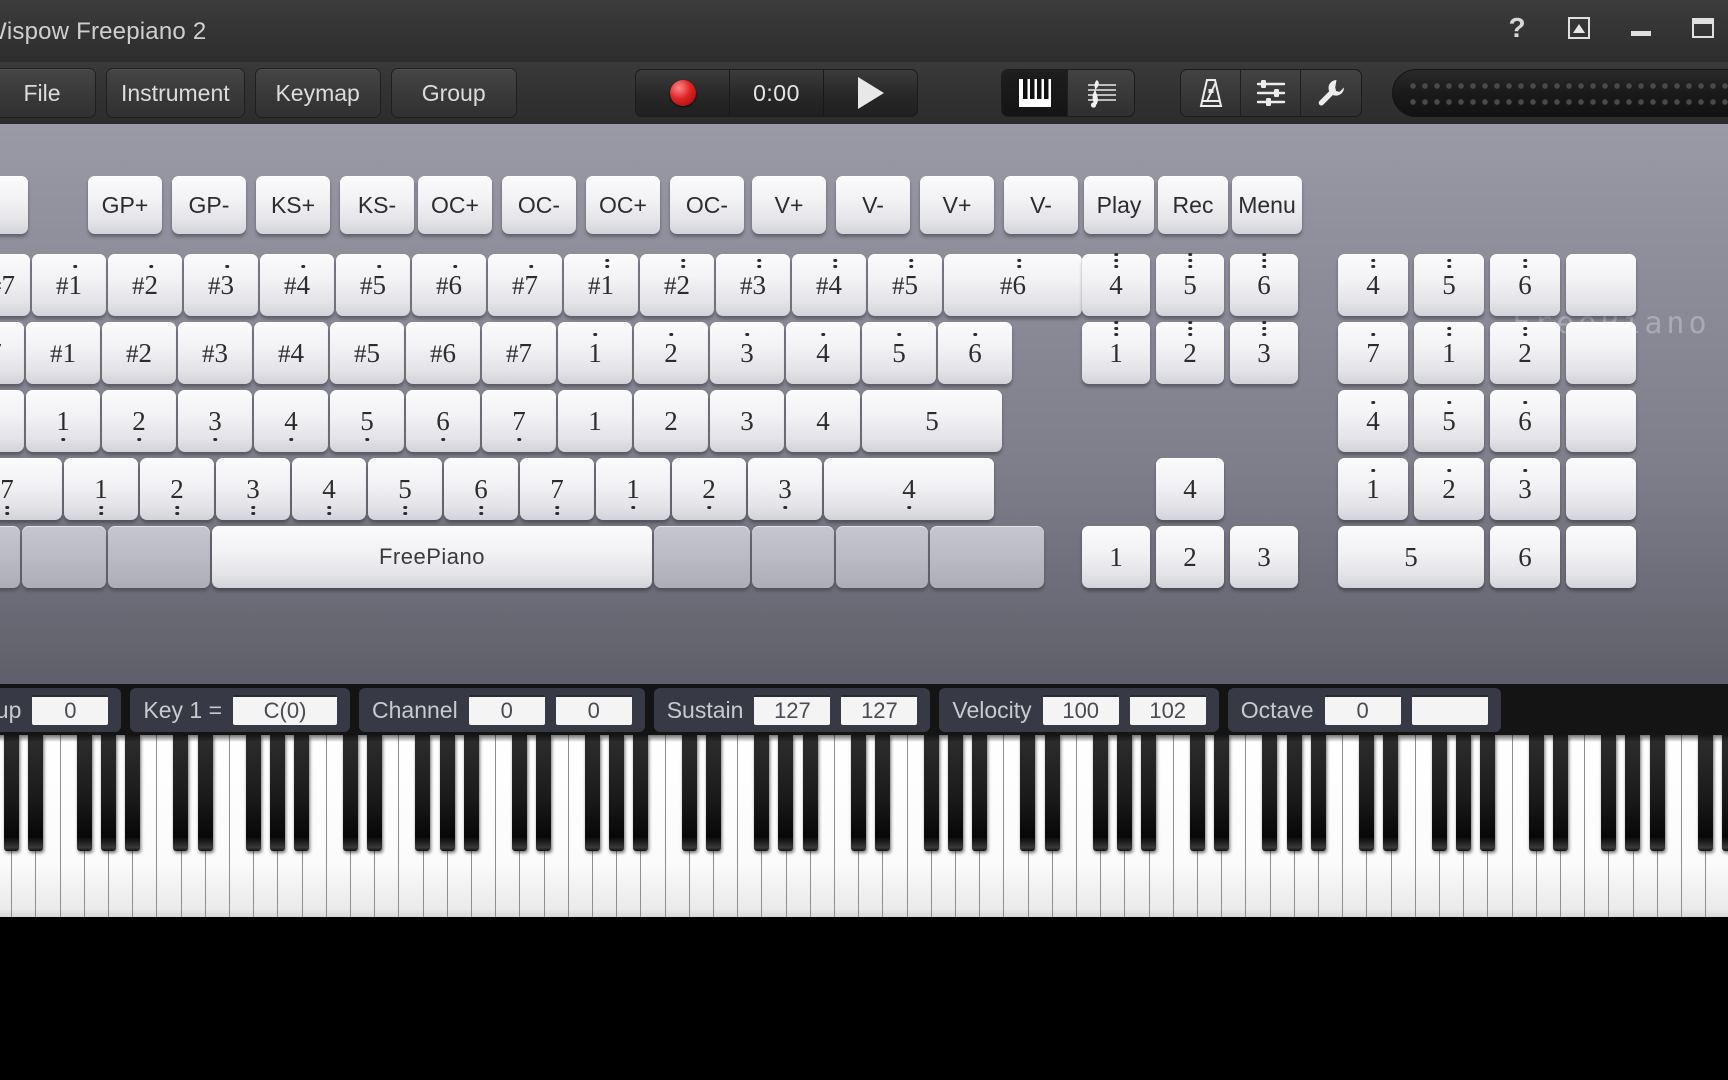 The width and height of the screenshot is (1728, 1080). What do you see at coordinates (373, 285) in the screenshot?
I see `note-key-num-5: #5` at bounding box center [373, 285].